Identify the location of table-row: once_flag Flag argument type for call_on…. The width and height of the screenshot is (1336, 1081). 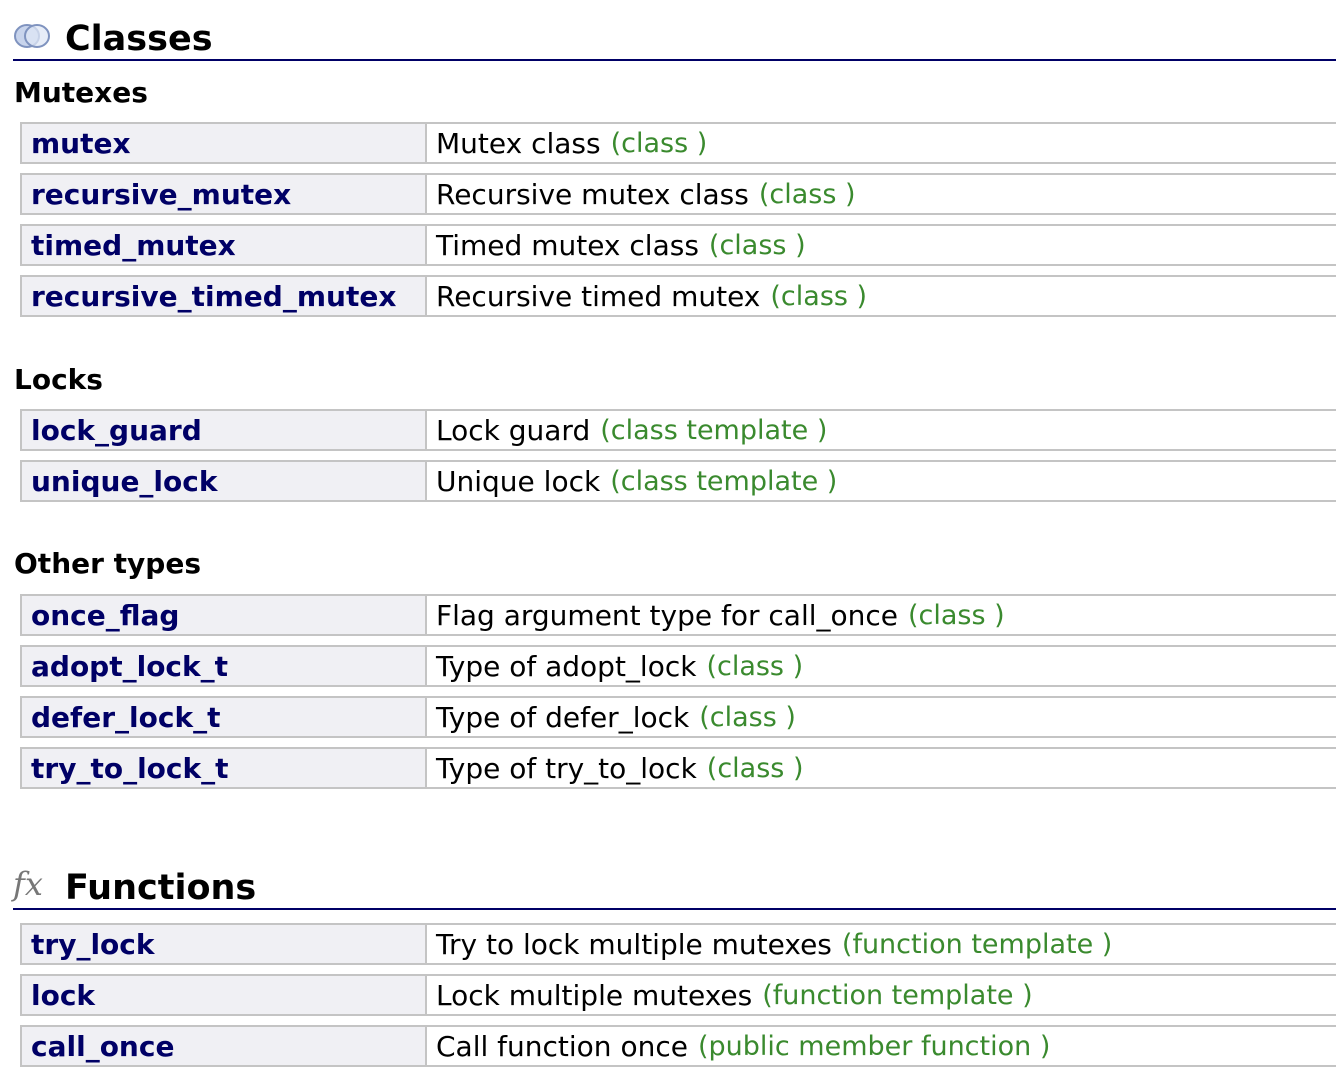
(678, 615).